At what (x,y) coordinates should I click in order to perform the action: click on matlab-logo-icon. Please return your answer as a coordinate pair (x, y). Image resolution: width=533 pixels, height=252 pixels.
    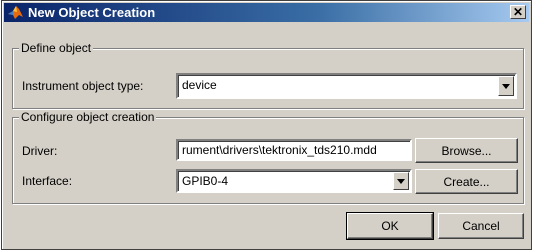
    Looking at the image, I should click on (15, 12).